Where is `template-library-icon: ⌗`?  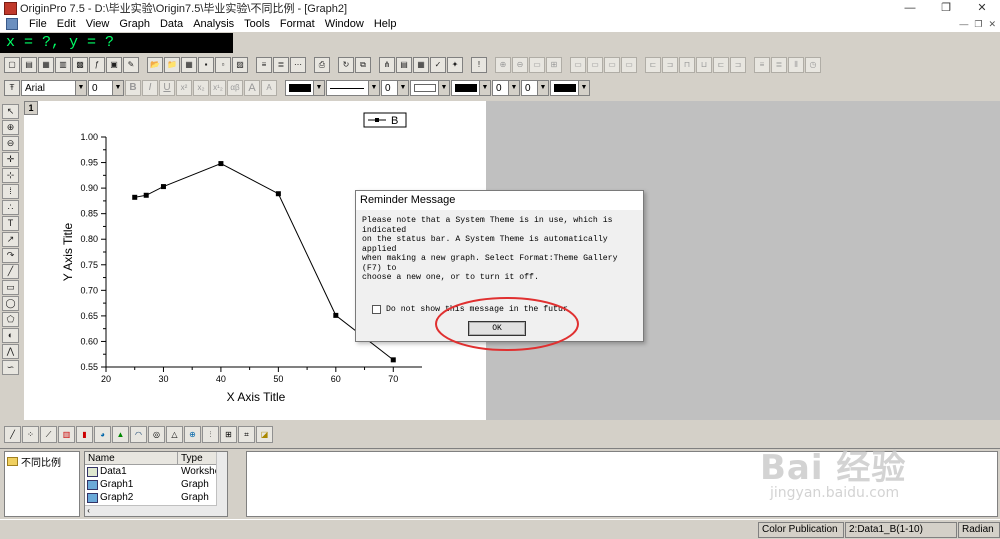 template-library-icon: ⌗ is located at coordinates (246, 434).